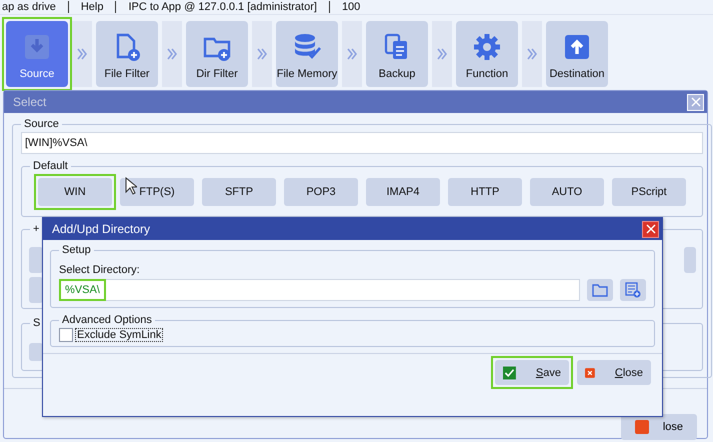  What do you see at coordinates (75, 192) in the screenshot?
I see `protocol-button: WIN` at bounding box center [75, 192].